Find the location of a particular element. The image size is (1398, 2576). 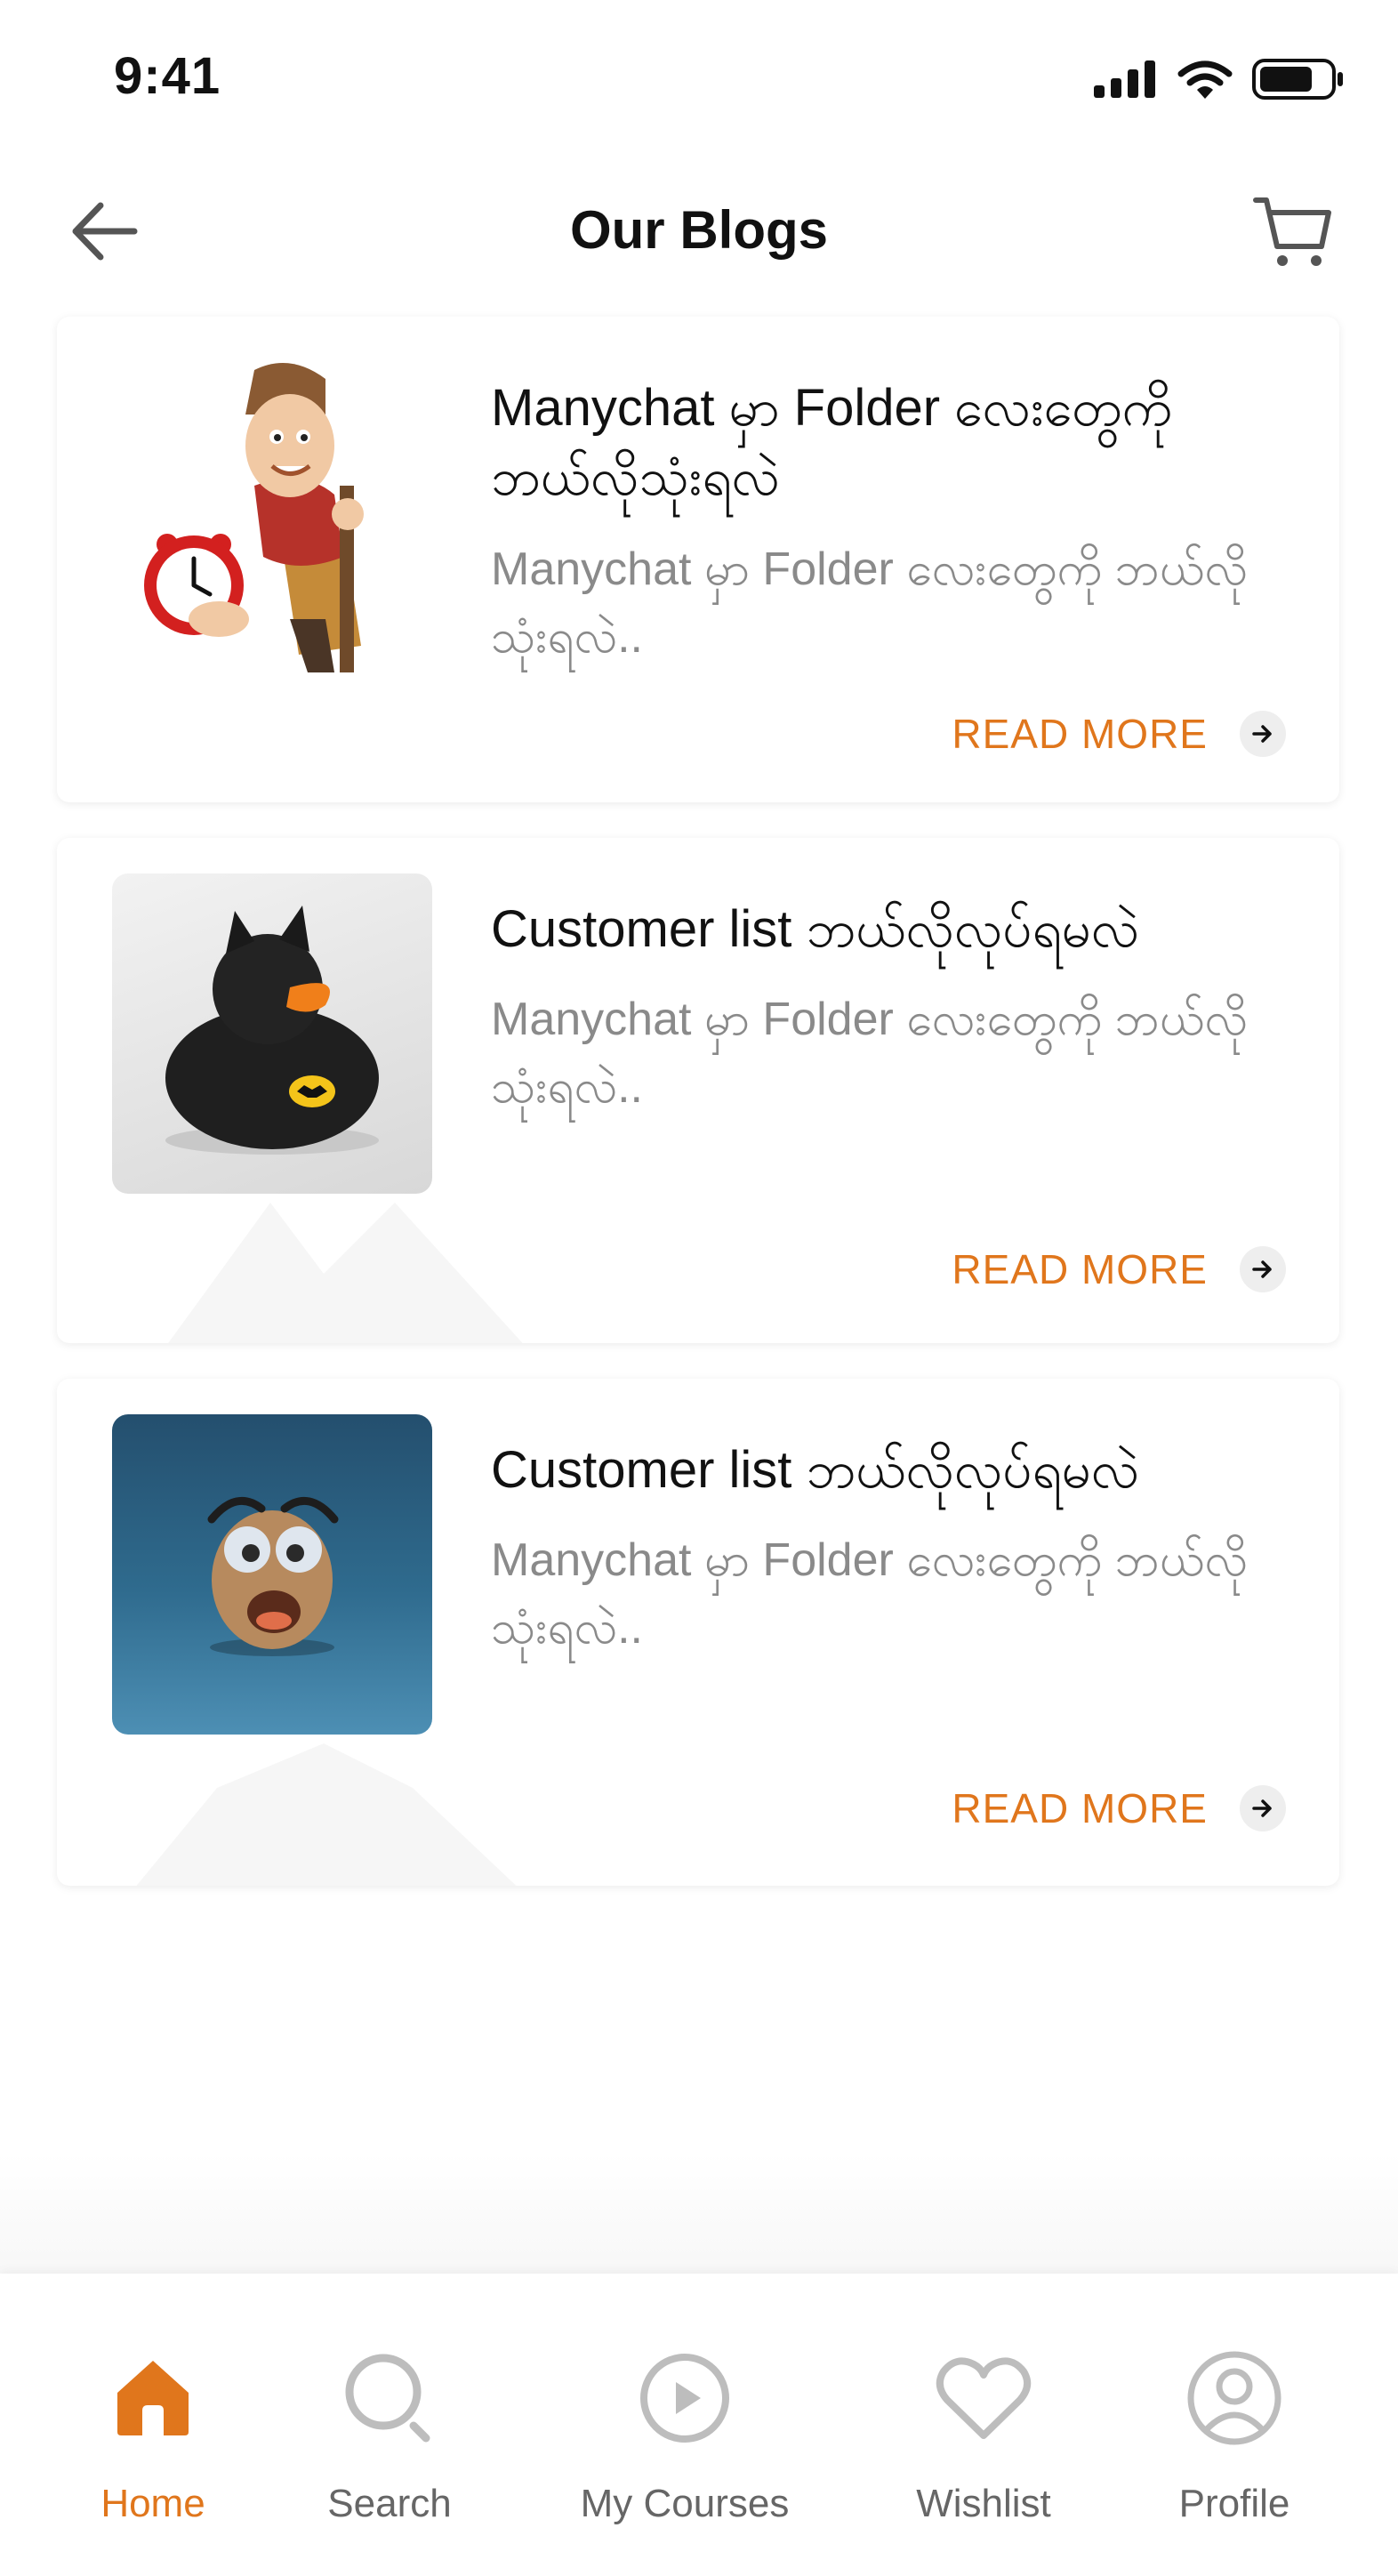

placeholder-mountain-shape is located at coordinates (326, 1814).